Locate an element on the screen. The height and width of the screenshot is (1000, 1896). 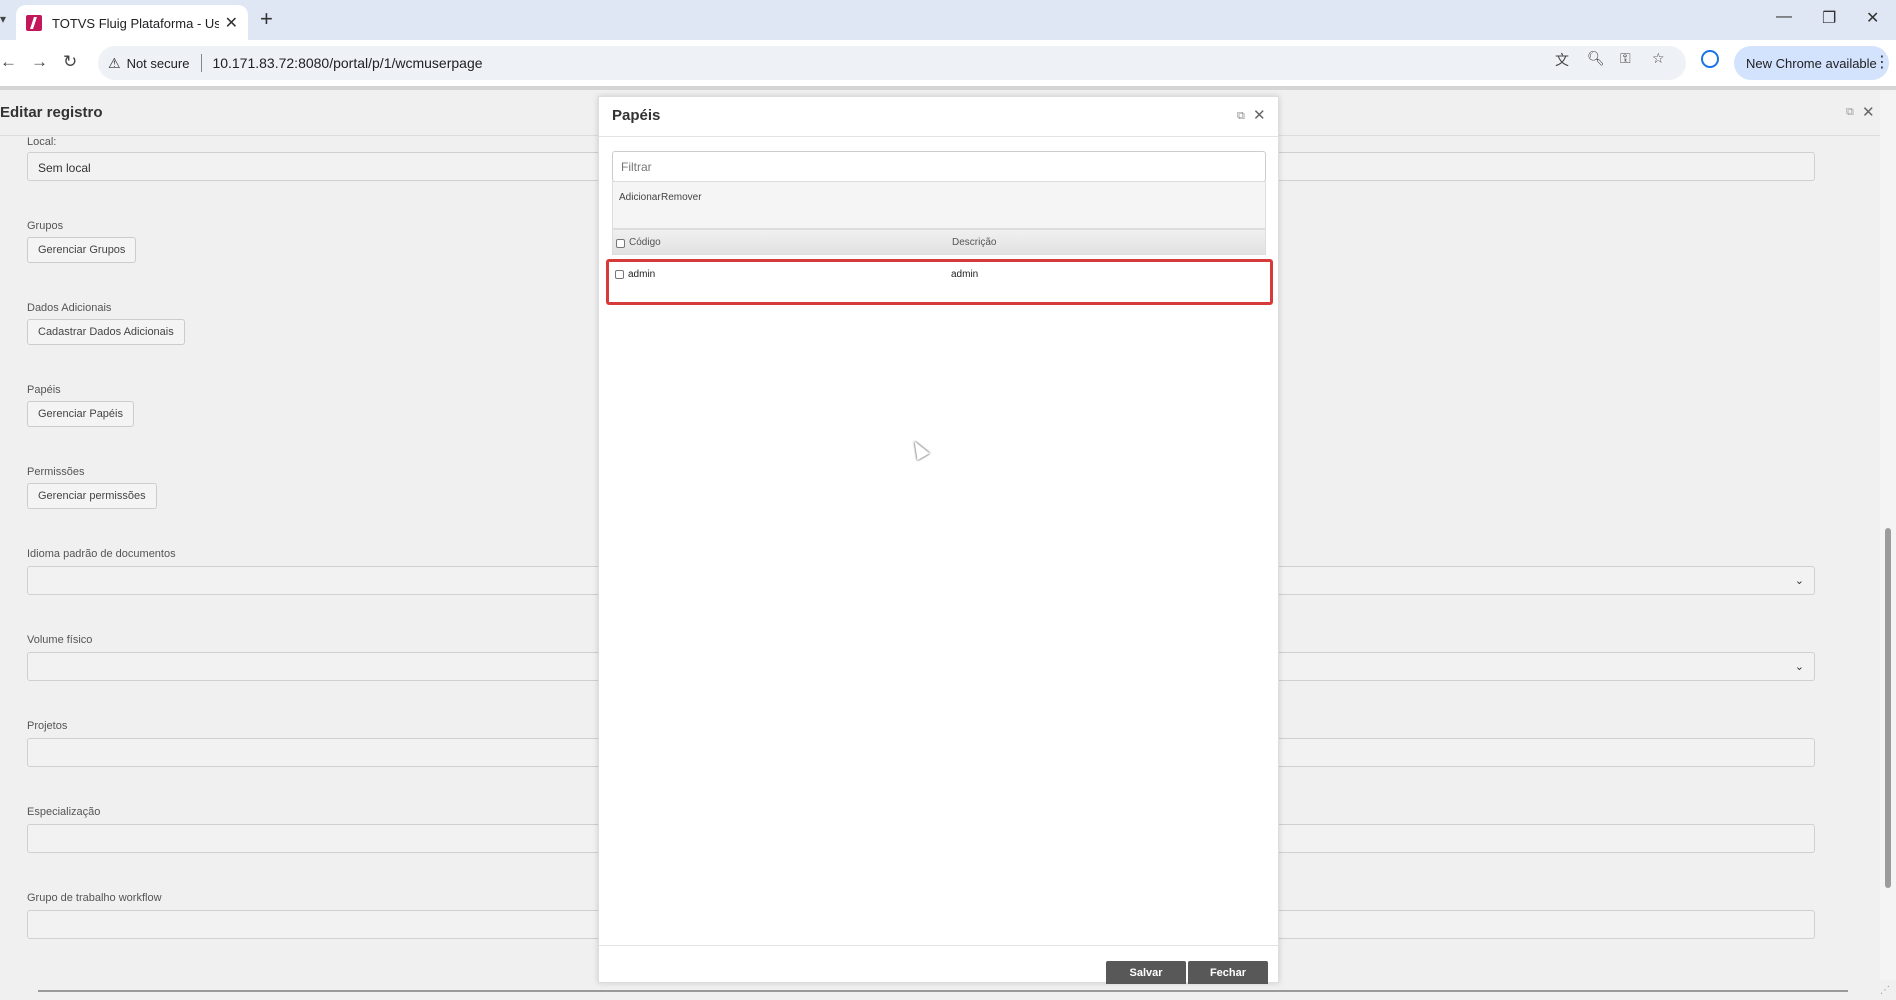
warning-icon: ⚠ is located at coordinates (114, 63).